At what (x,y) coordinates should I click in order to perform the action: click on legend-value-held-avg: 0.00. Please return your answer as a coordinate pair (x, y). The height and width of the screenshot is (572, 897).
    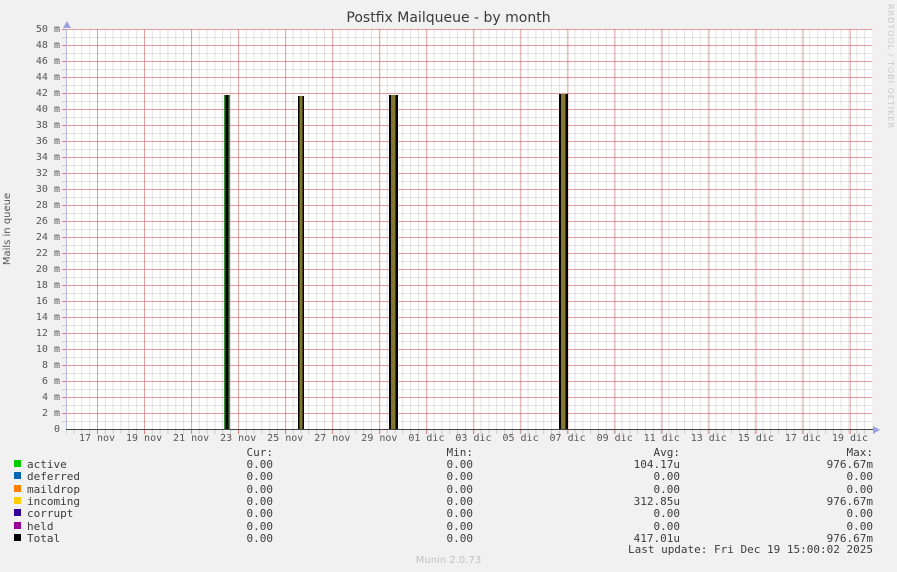
    Looking at the image, I should click on (667, 526).